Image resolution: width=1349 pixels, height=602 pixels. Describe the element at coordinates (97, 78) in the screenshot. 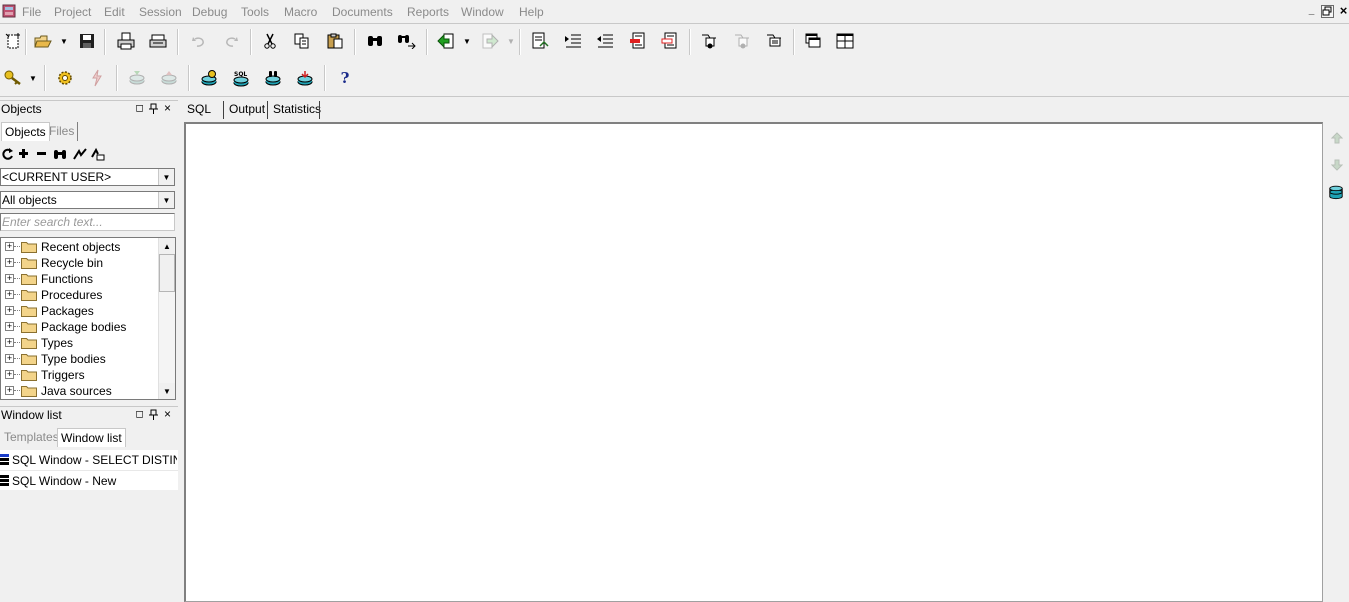

I see `break-icon` at that location.